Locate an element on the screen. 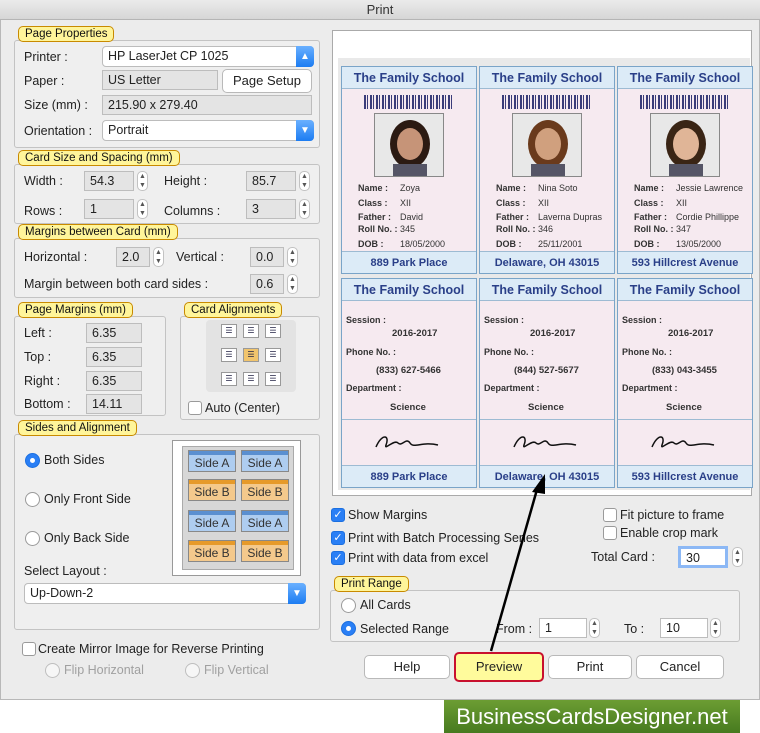 This screenshot has width=760, height=733. auto-center-checkbox is located at coordinates (195, 408).